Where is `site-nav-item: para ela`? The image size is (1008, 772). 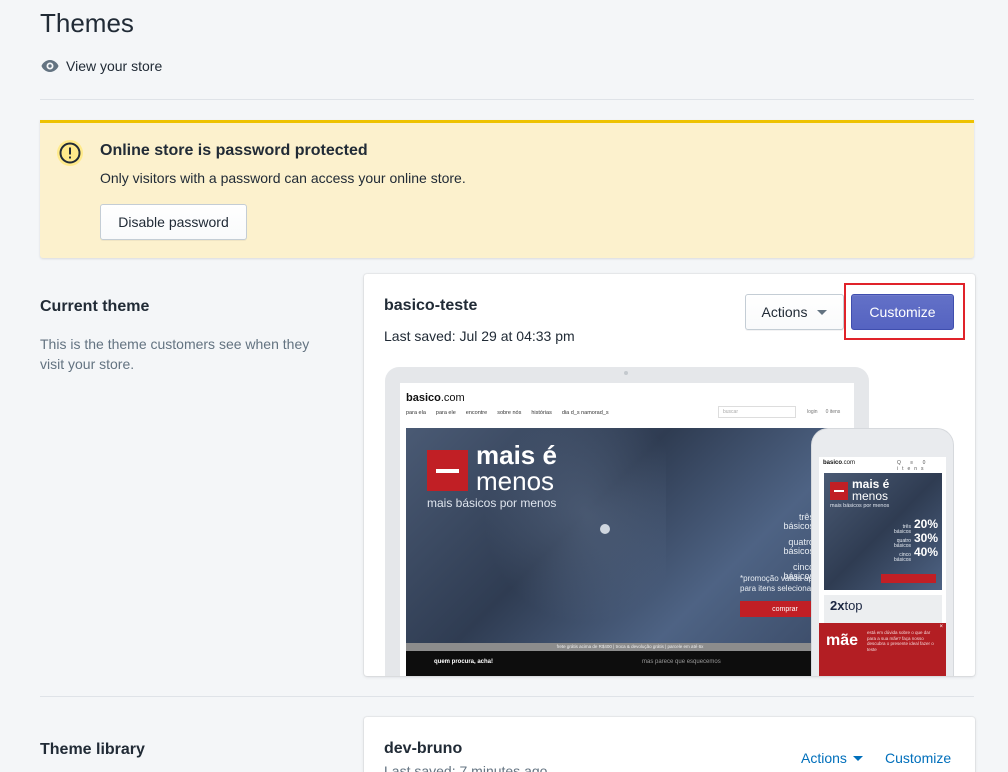
site-nav-item: para ela is located at coordinates (416, 413).